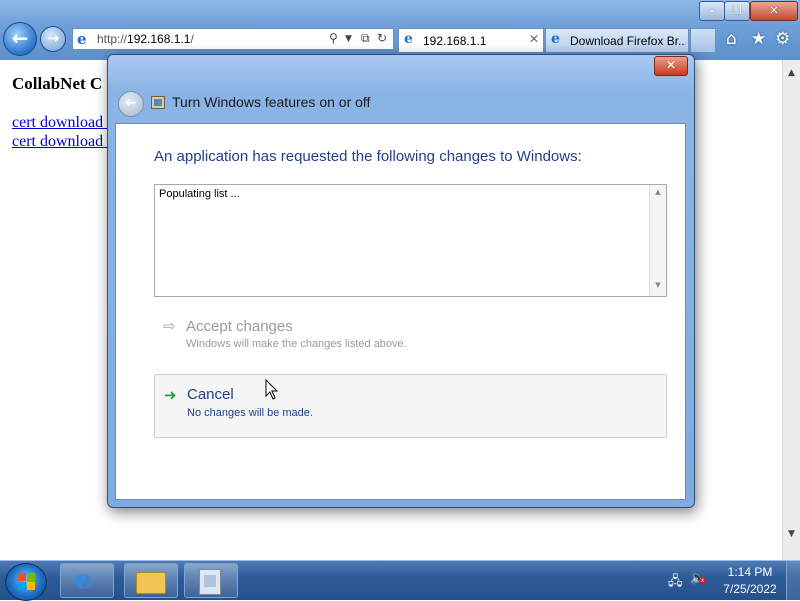  What do you see at coordinates (158, 102) in the screenshot?
I see `windows-features-icon` at bounding box center [158, 102].